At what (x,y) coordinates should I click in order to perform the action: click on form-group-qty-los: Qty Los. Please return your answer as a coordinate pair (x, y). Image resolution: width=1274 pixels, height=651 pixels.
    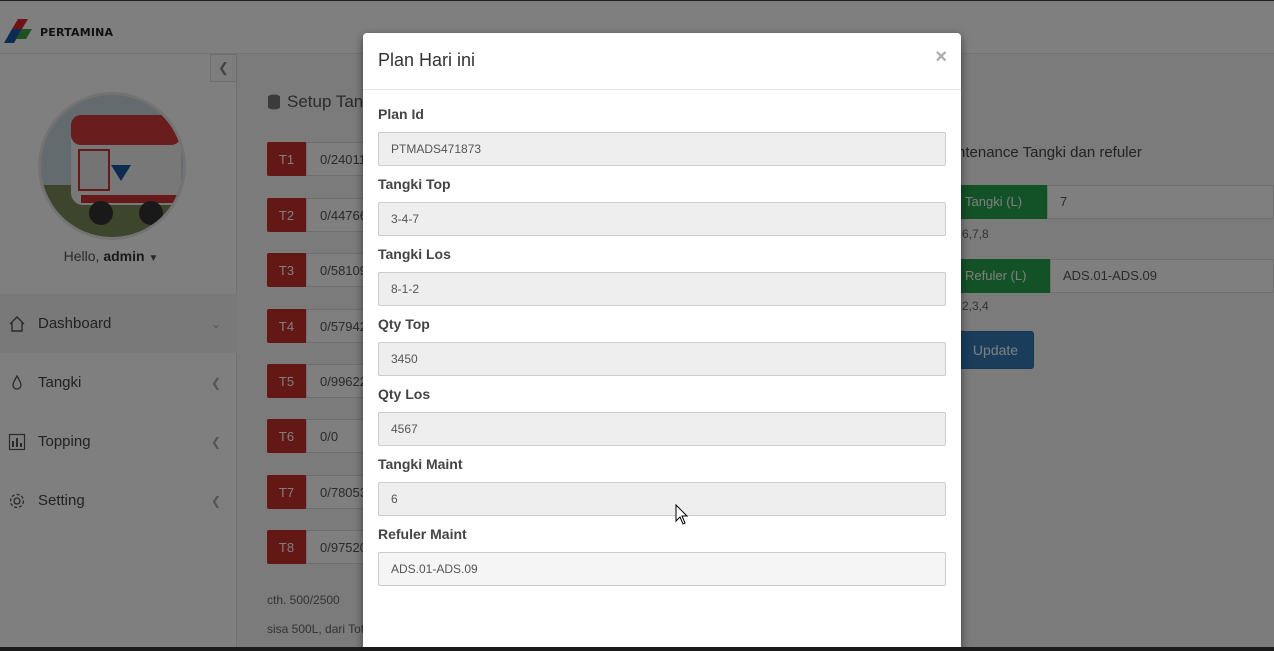
    Looking at the image, I should click on (662, 416).